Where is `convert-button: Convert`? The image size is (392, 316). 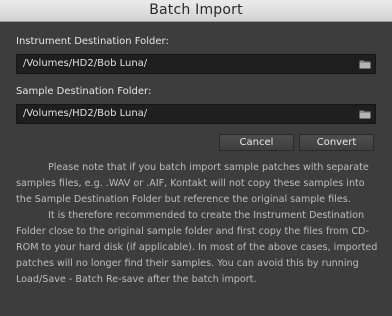
convert-button: Convert is located at coordinates (336, 142).